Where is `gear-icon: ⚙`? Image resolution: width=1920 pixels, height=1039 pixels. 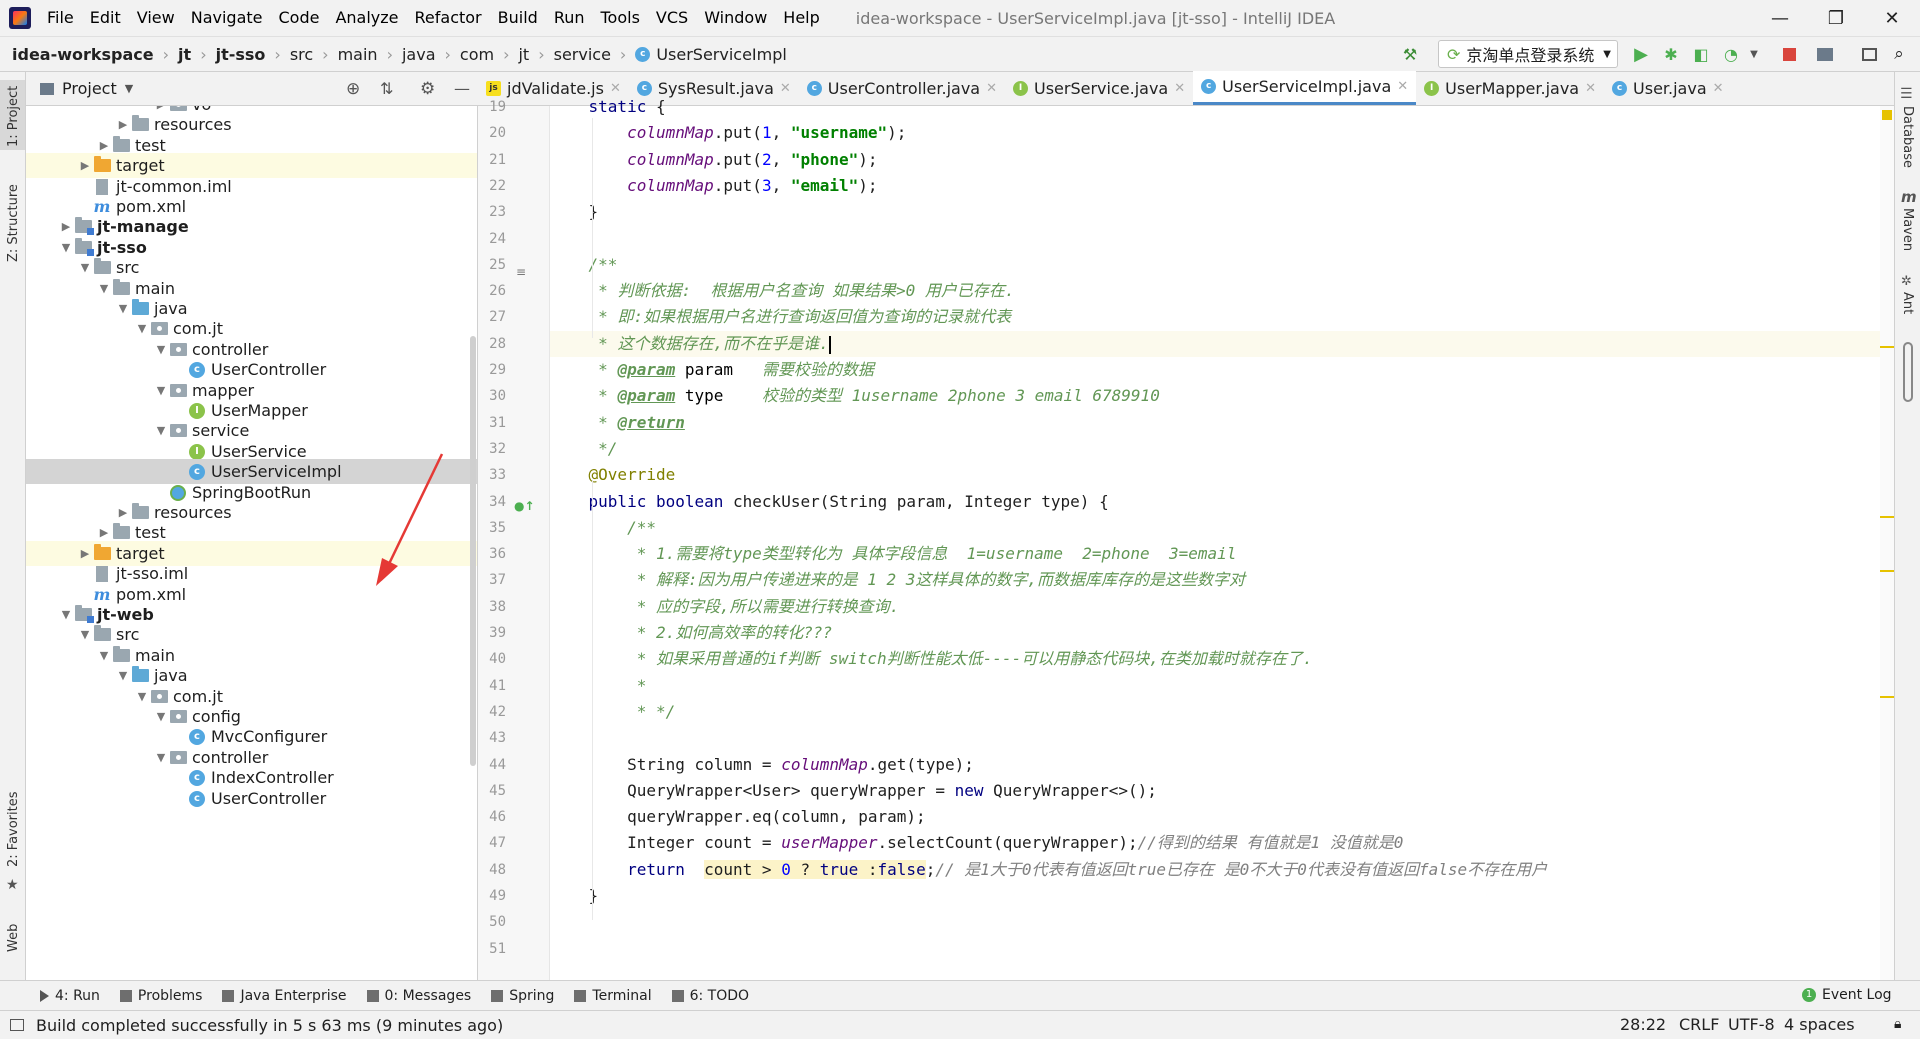 gear-icon: ⚙ is located at coordinates (427, 89).